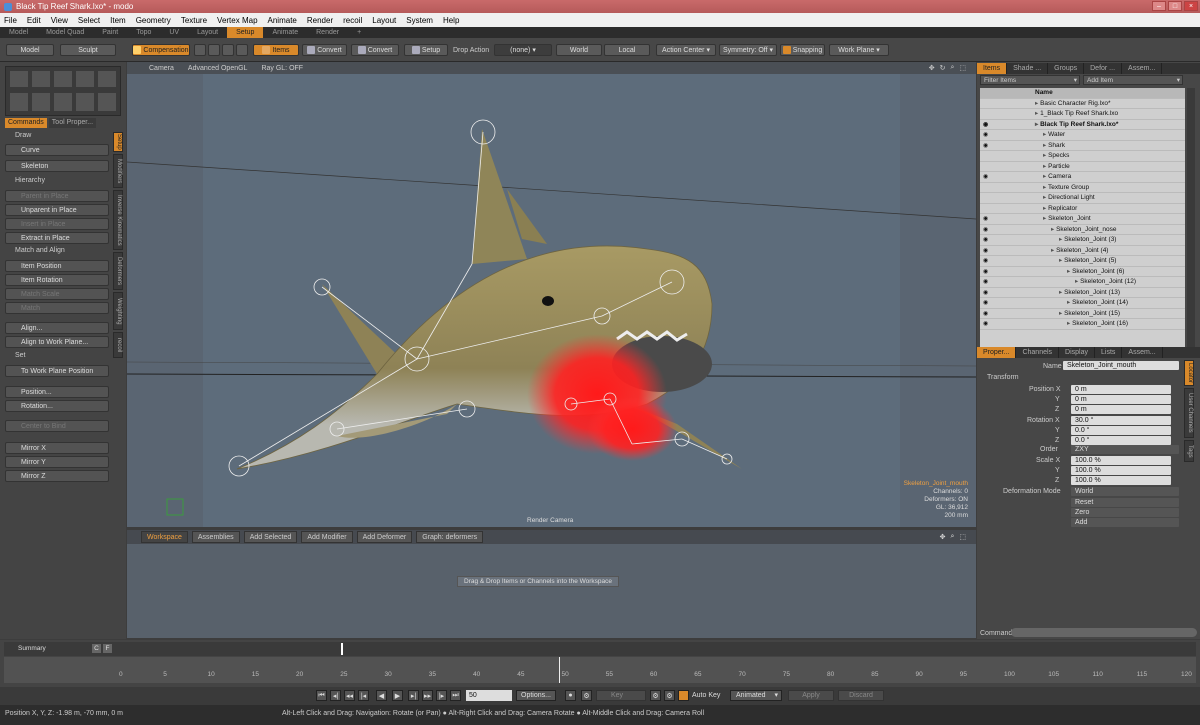 The width and height of the screenshot is (1200, 725). What do you see at coordinates (118, 142) in the screenshot?
I see `vtab-setup: Setup` at bounding box center [118, 142].